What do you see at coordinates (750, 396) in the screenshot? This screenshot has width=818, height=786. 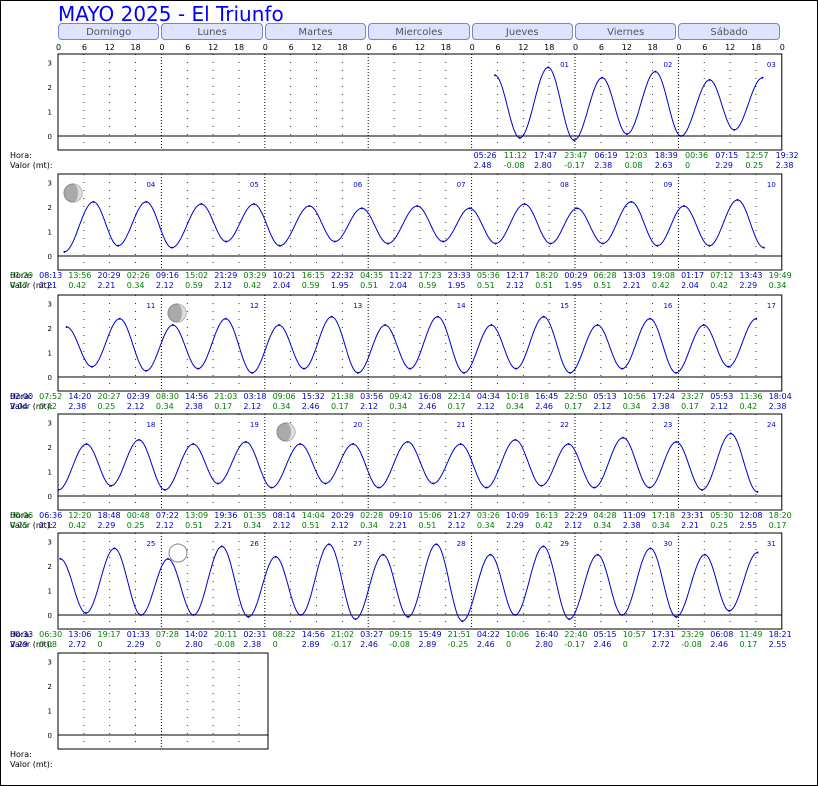 I see `tide-time-label: 11:36` at bounding box center [750, 396].